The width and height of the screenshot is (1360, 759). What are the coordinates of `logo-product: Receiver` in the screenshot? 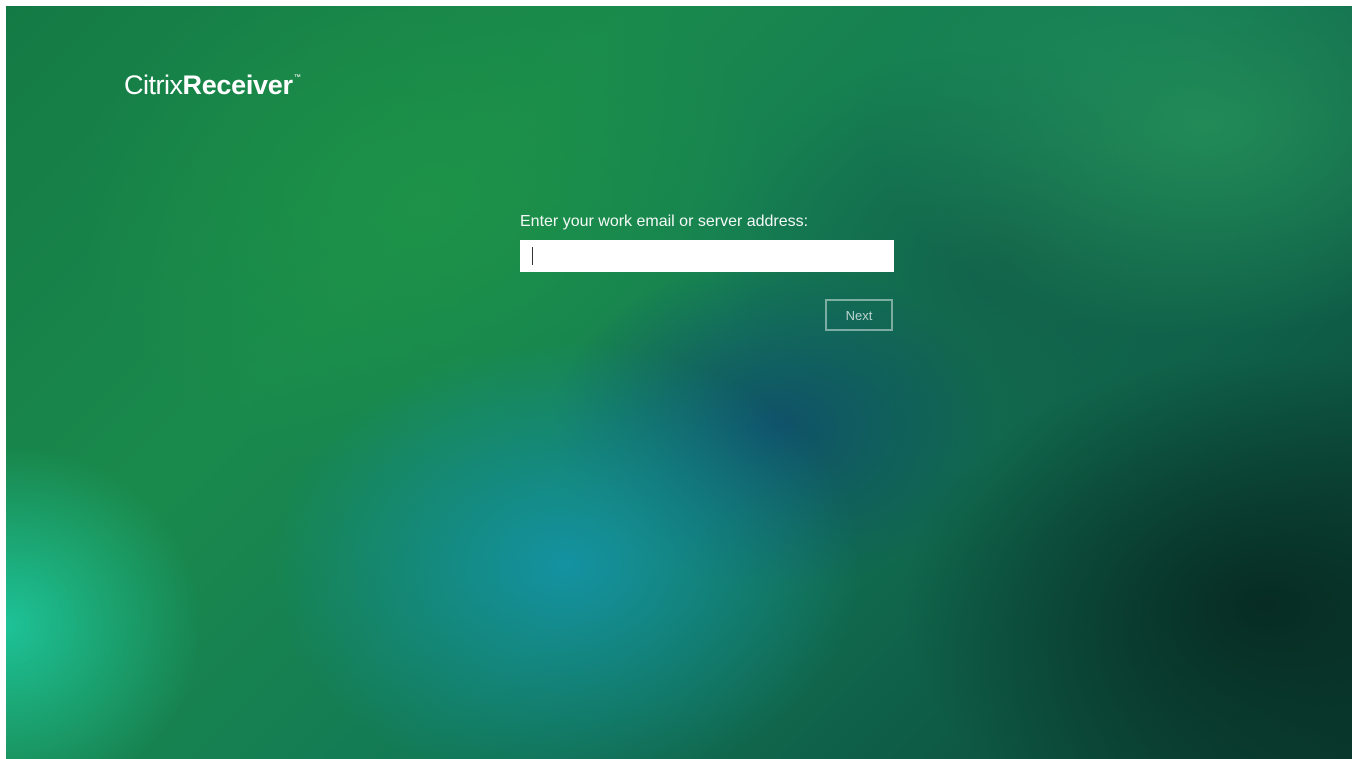 It's located at (238, 85).